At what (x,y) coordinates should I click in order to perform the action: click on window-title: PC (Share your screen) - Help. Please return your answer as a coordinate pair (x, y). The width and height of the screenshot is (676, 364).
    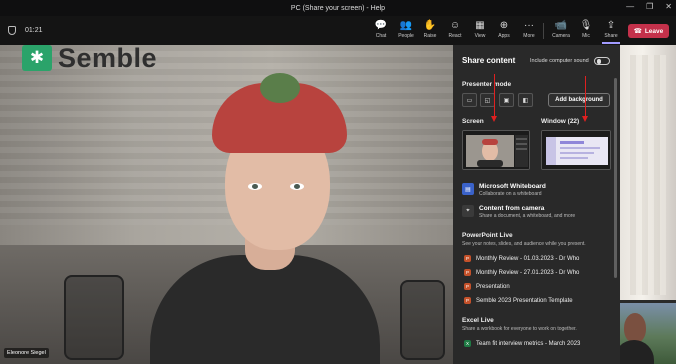
    Looking at the image, I should click on (338, 8).